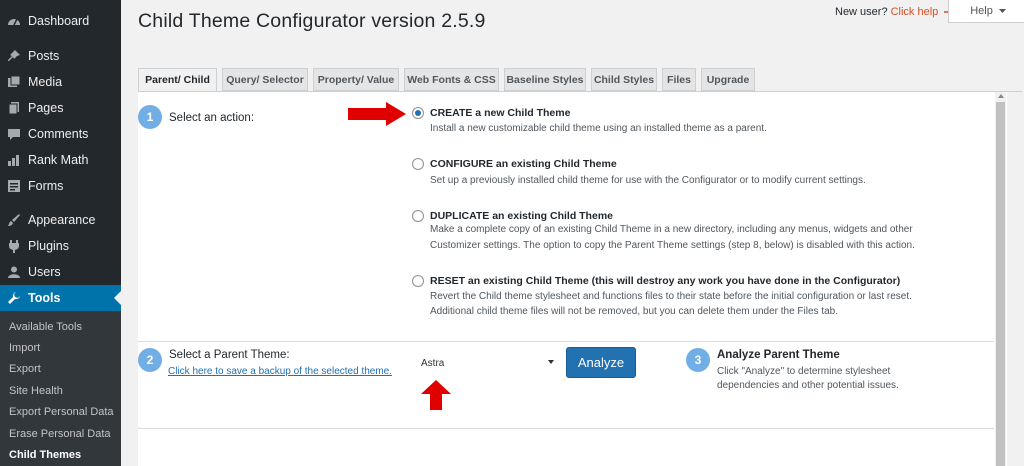 The width and height of the screenshot is (1024, 466). Describe the element at coordinates (436, 395) in the screenshot. I see `red-arrow-up-icon` at that location.